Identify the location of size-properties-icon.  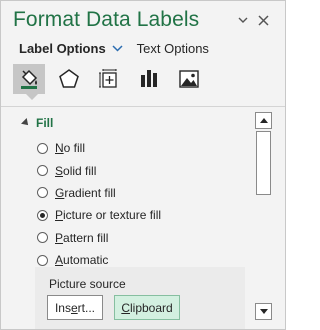
(108, 78).